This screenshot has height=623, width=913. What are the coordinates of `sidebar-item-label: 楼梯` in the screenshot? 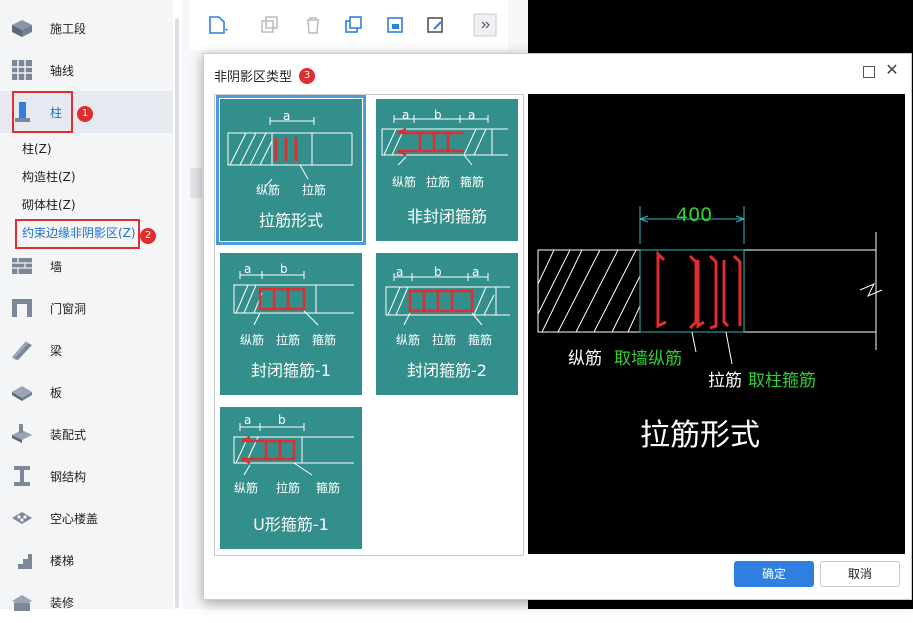 It's located at (62, 561).